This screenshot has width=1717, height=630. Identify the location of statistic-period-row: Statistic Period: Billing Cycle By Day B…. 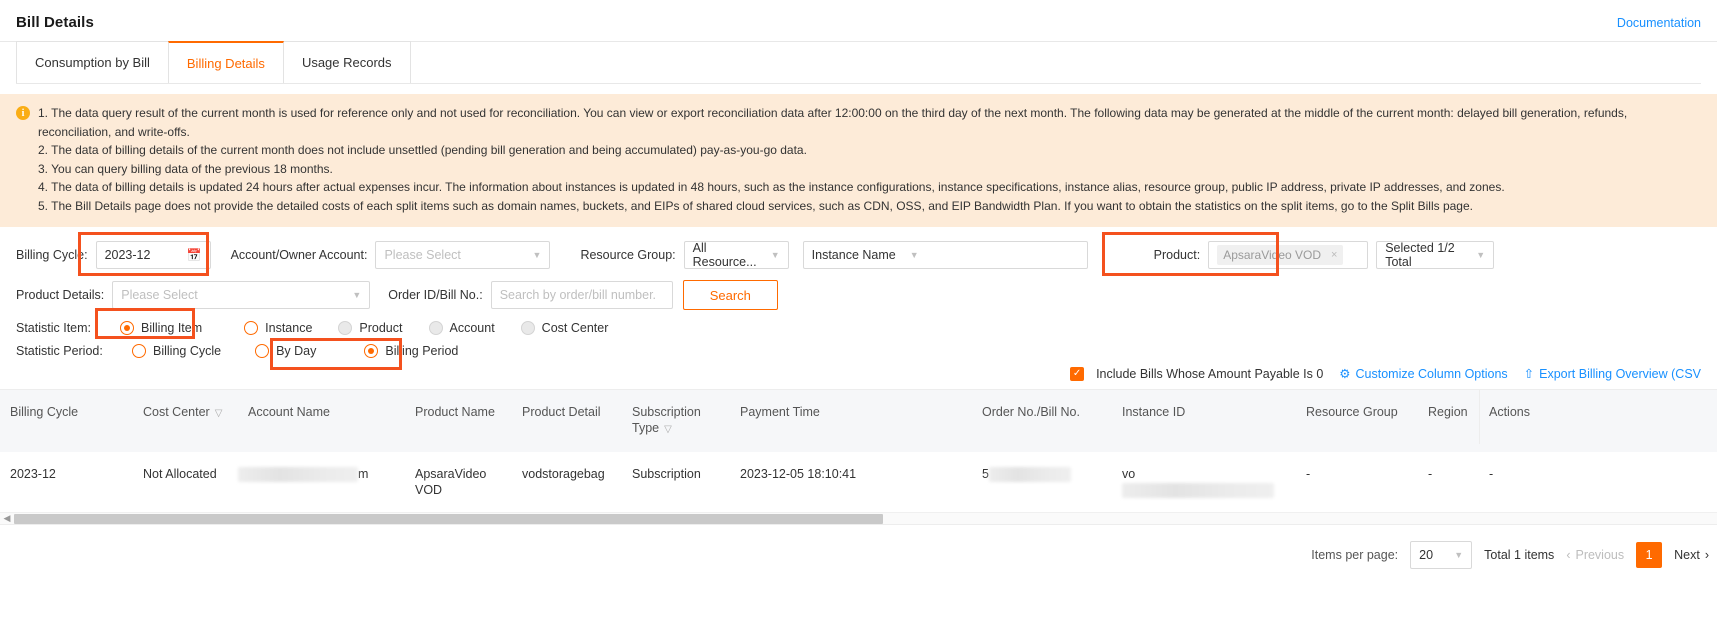
(858, 351).